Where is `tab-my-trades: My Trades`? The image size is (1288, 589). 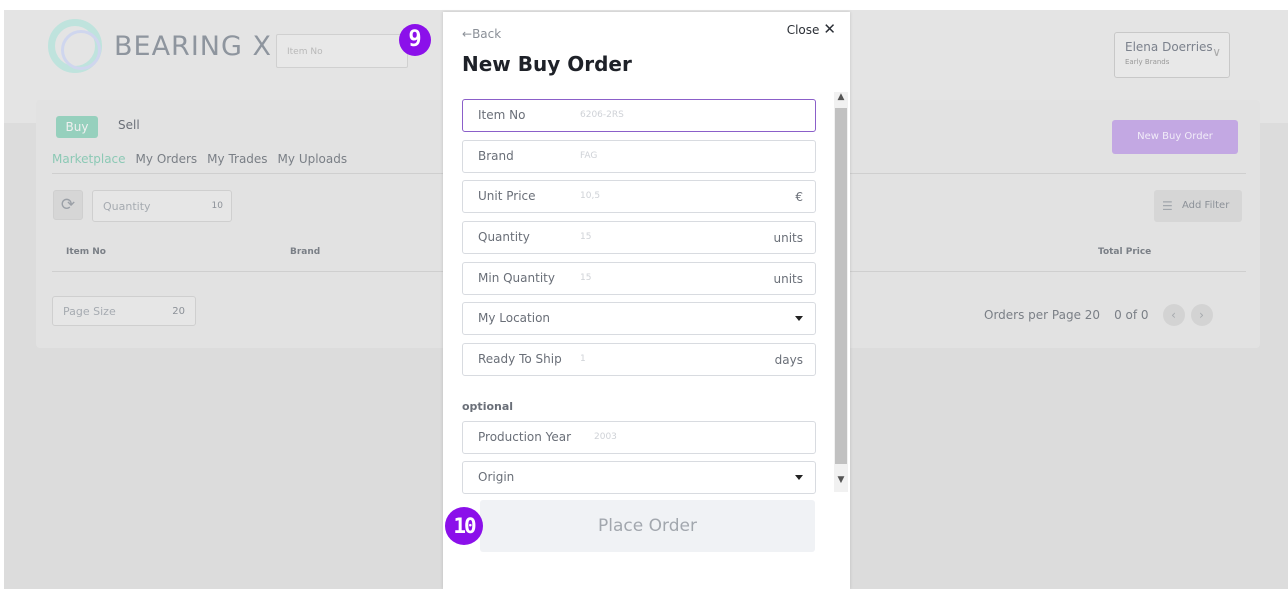
tab-my-trades: My Trades is located at coordinates (237, 159).